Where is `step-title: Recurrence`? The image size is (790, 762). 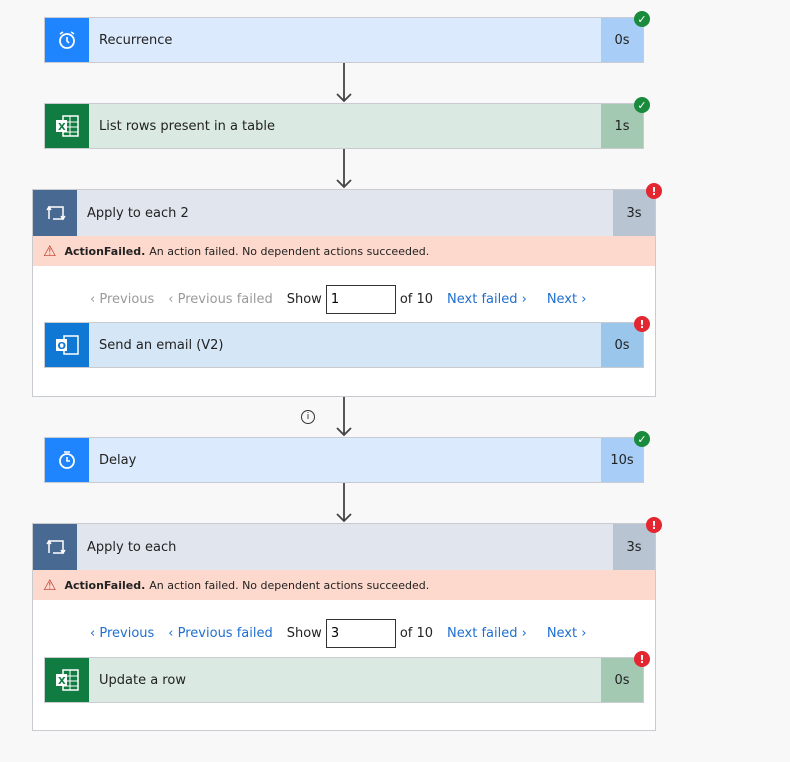 step-title: Recurrence is located at coordinates (136, 40).